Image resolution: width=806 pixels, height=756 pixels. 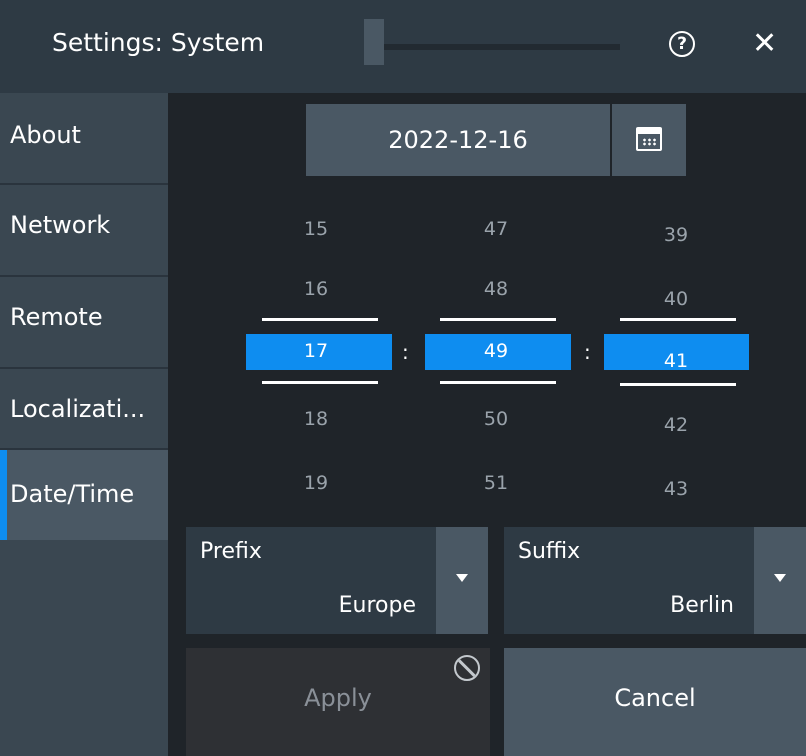 I want to click on minute-selected-value: 49, so click(x=496, y=351).